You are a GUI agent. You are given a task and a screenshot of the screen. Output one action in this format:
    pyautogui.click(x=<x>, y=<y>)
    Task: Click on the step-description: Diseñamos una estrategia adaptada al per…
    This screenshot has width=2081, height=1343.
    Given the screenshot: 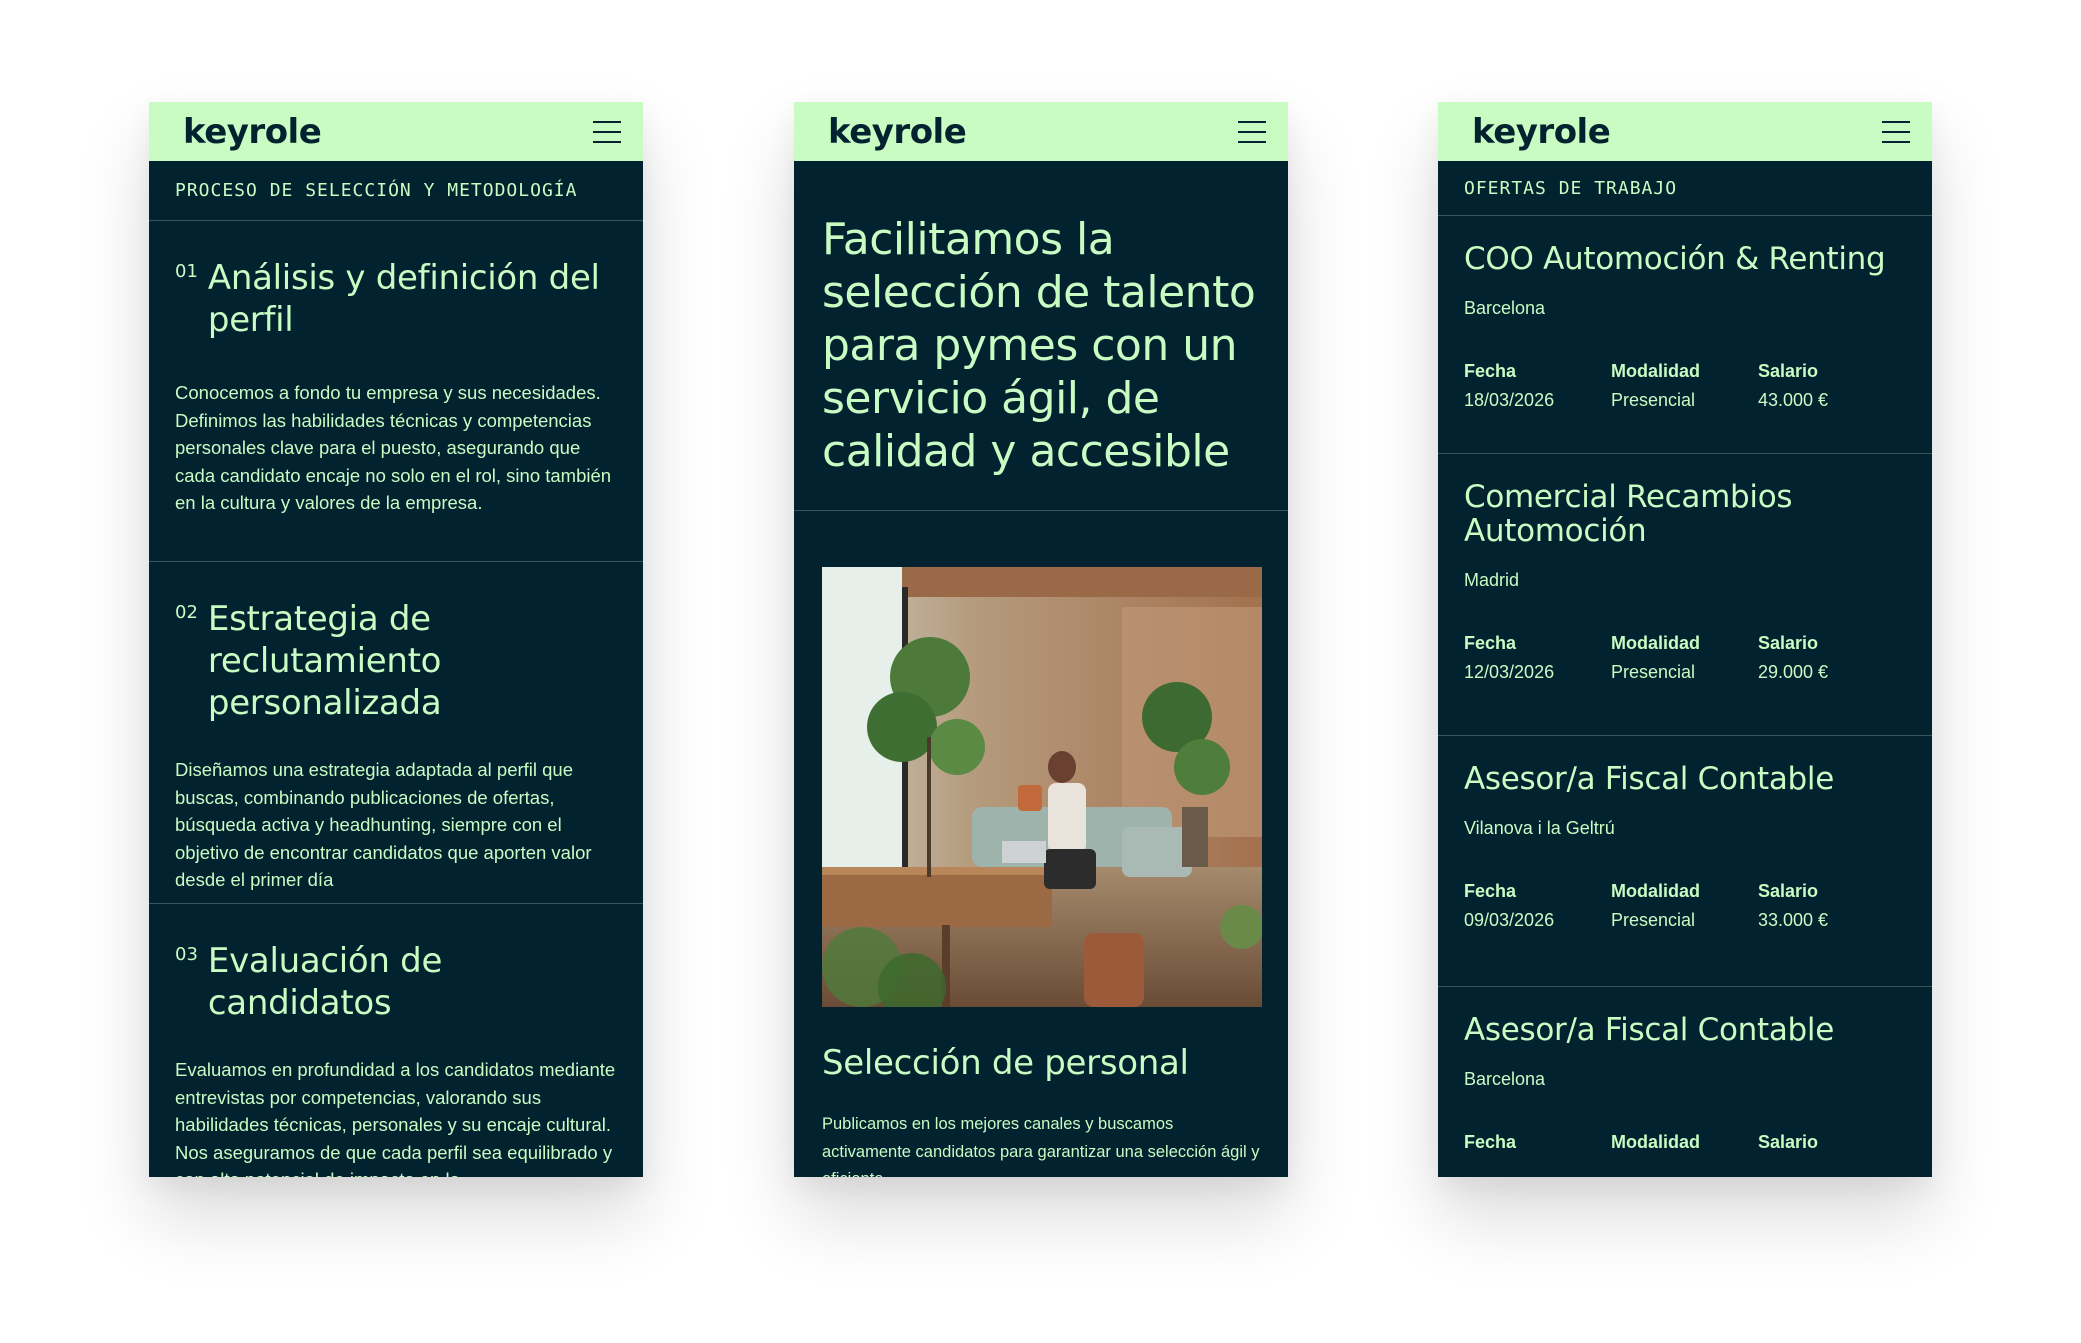 What is the action you would take?
    pyautogui.click(x=383, y=824)
    